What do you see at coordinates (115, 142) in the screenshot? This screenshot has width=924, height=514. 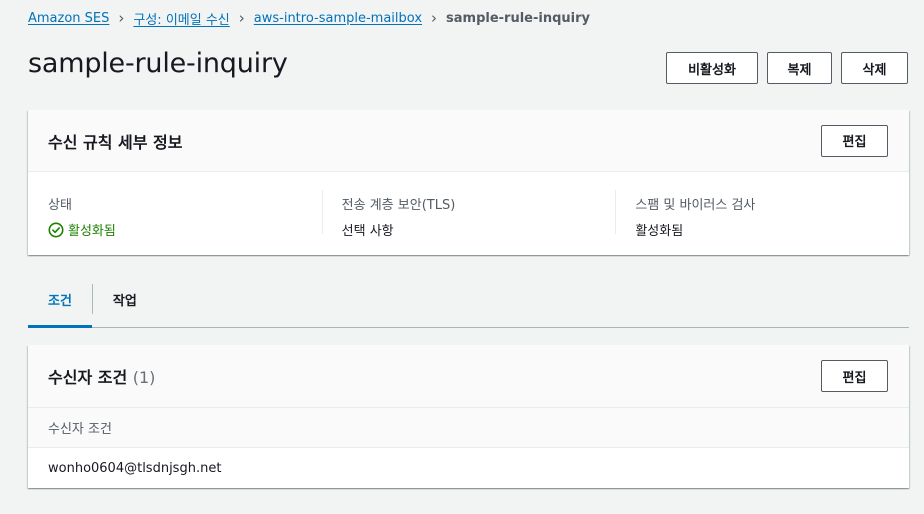 I see `rule-details-title: 수신 규칙 세부 정보` at bounding box center [115, 142].